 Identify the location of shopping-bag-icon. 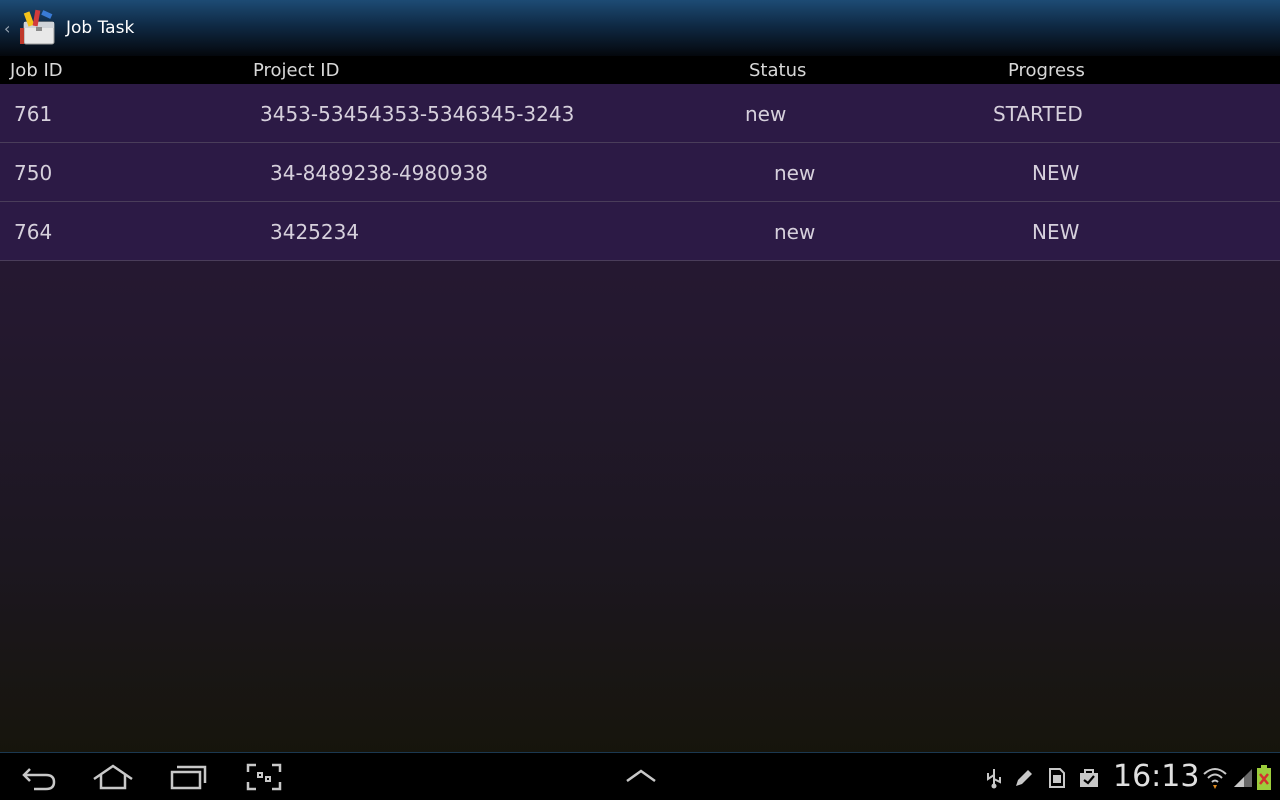
(1089, 780).